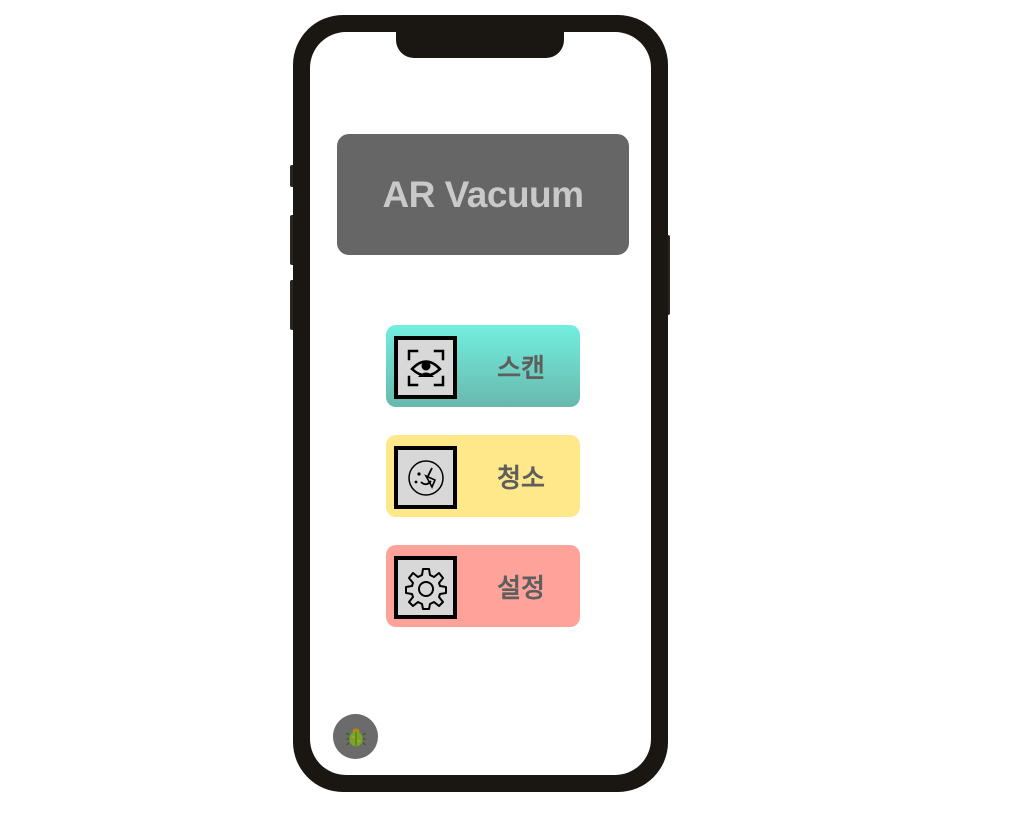 This screenshot has width=1028, height=814. I want to click on scan-icon-box, so click(425, 367).